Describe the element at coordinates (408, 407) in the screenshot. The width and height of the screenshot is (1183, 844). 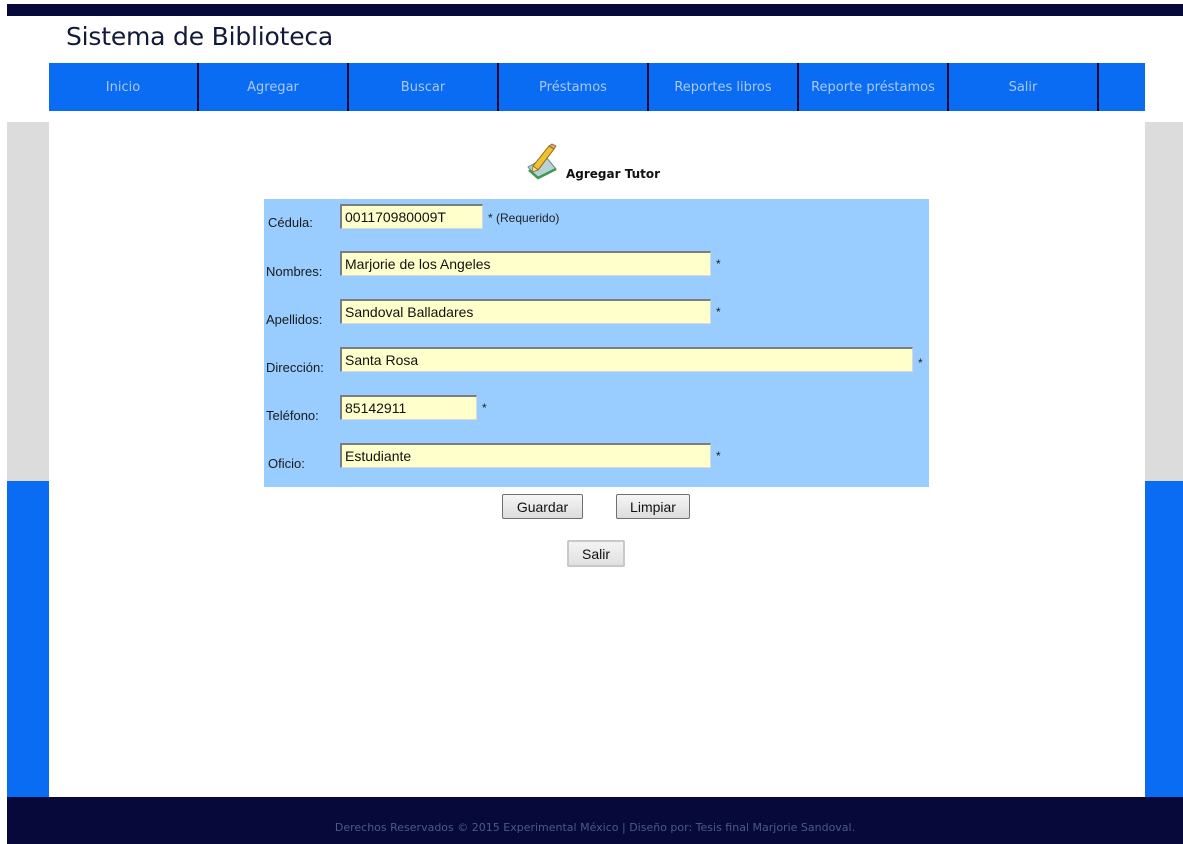
I see `telefono-field` at that location.